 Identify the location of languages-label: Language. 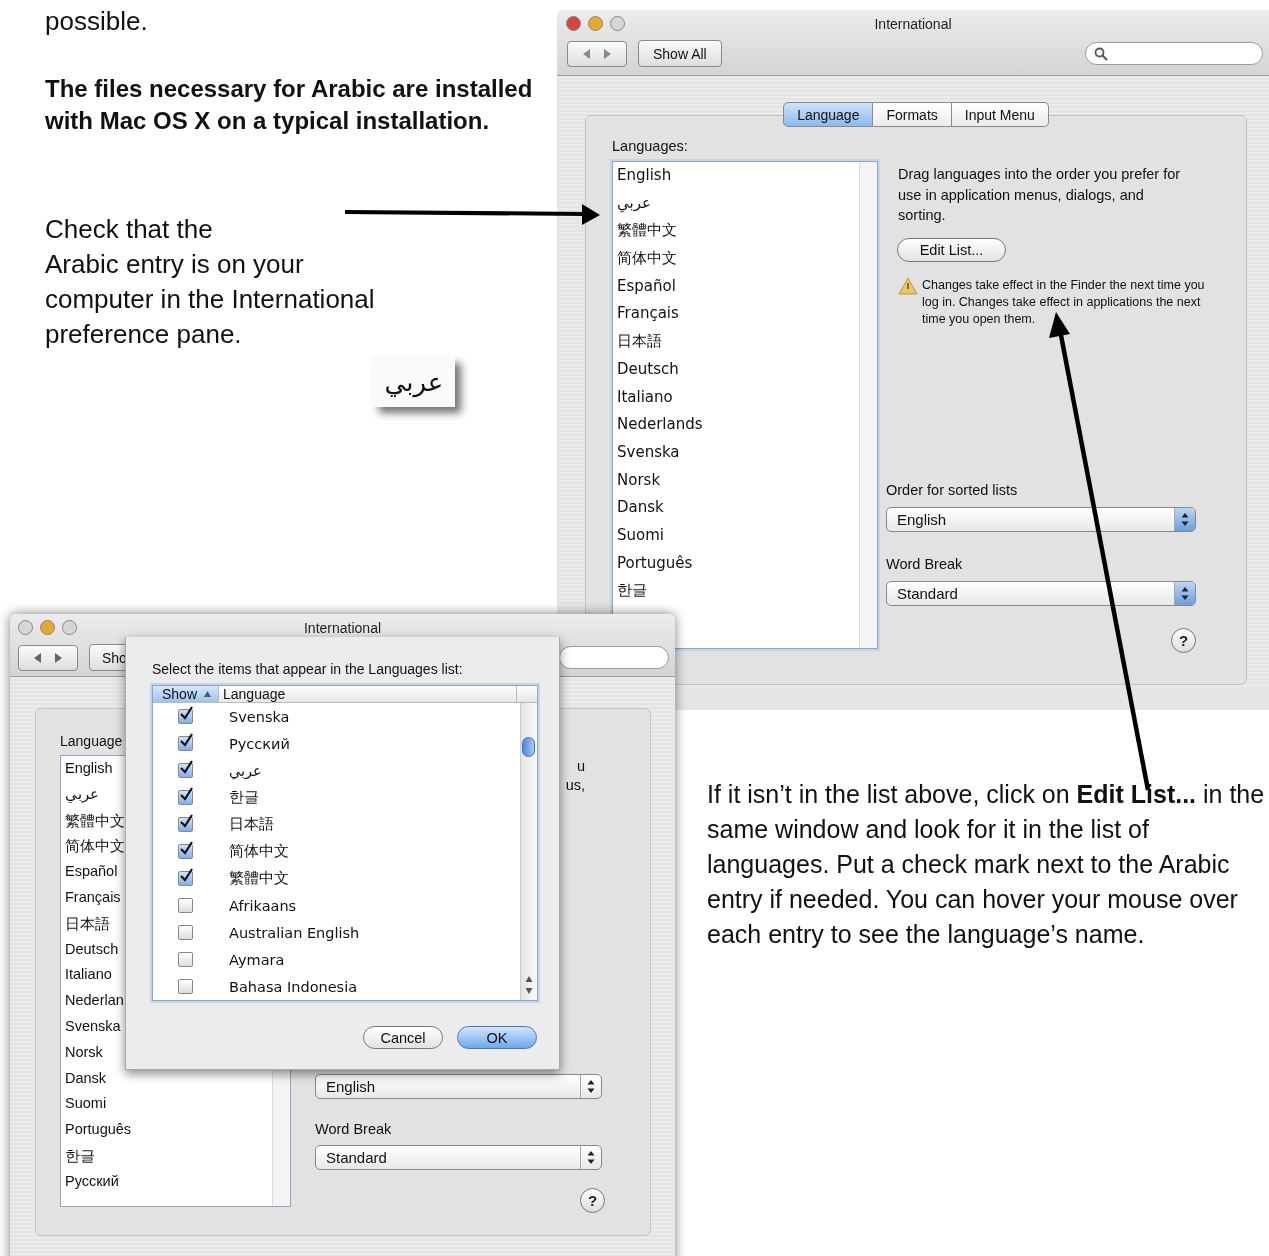
(91, 741).